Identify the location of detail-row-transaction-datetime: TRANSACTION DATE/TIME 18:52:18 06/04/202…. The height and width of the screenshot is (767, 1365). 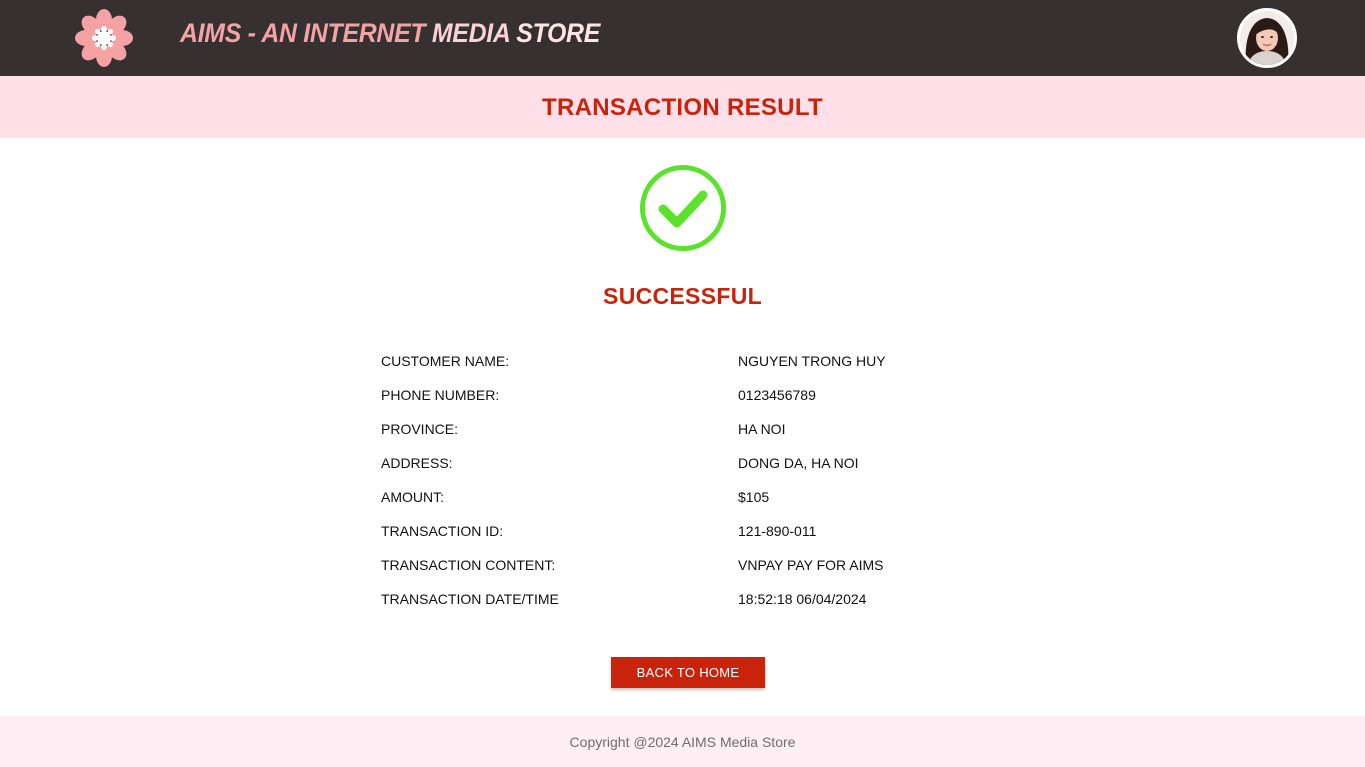
(691, 601).